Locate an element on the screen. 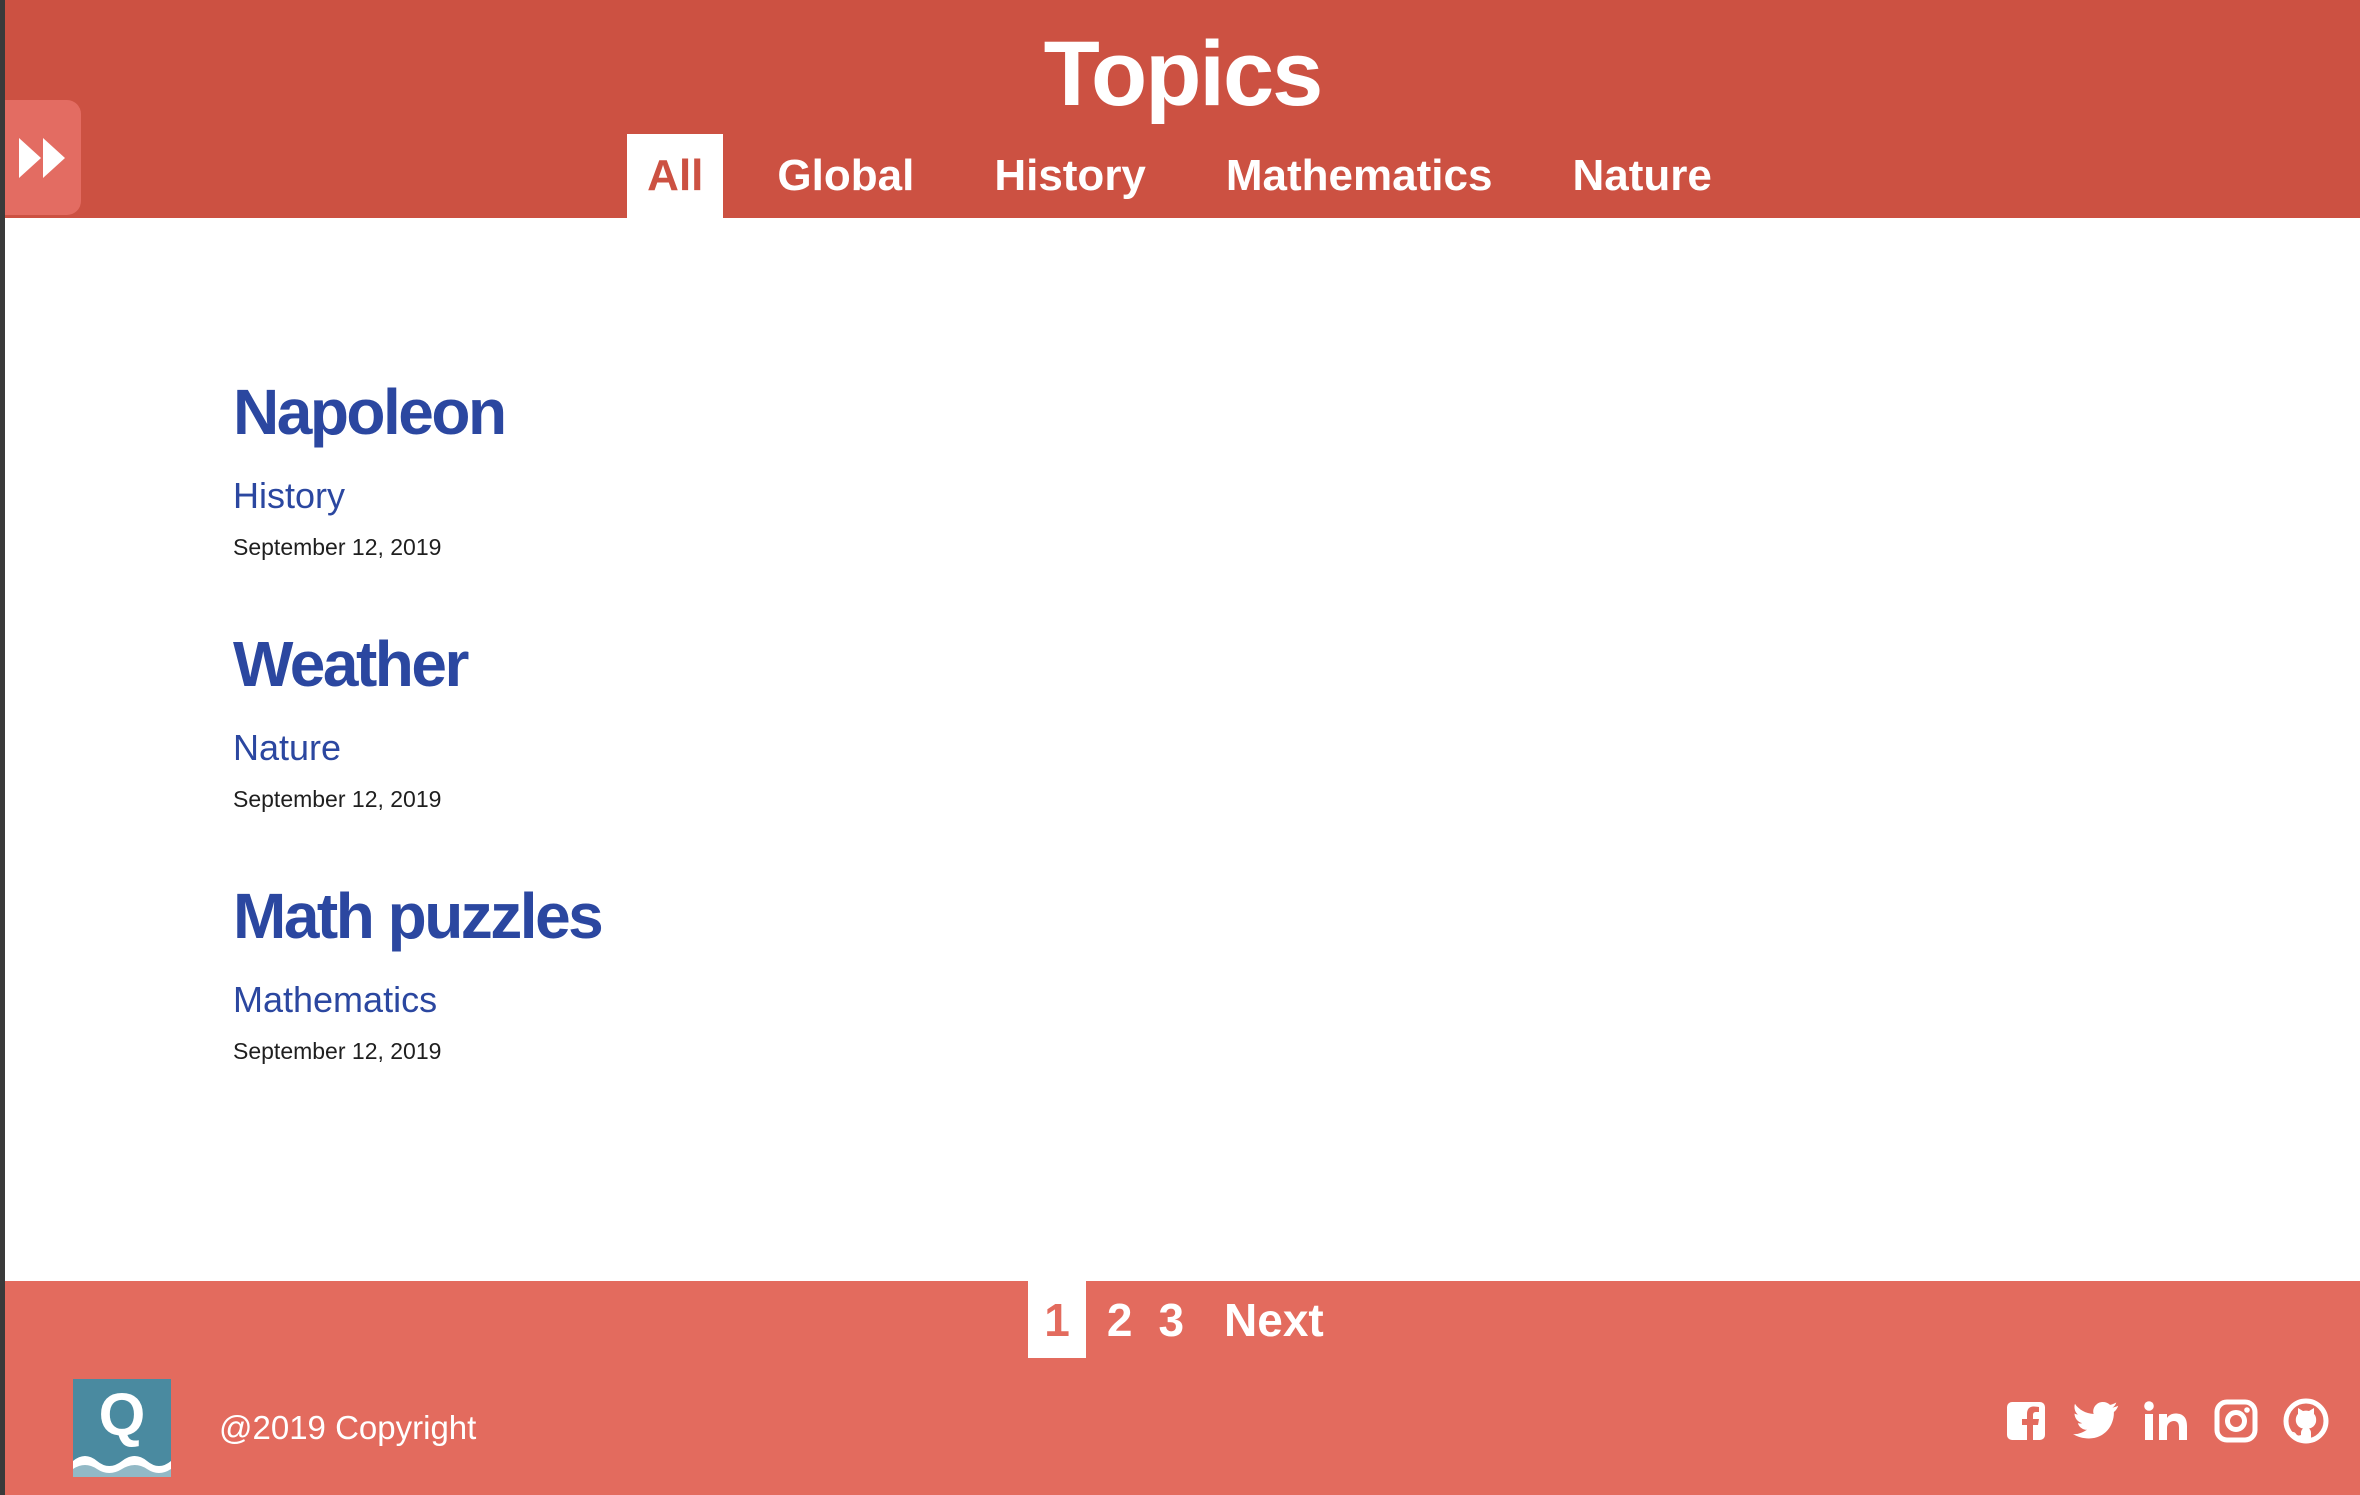 This screenshot has width=2360, height=1495. site-logo: Q is located at coordinates (122, 1428).